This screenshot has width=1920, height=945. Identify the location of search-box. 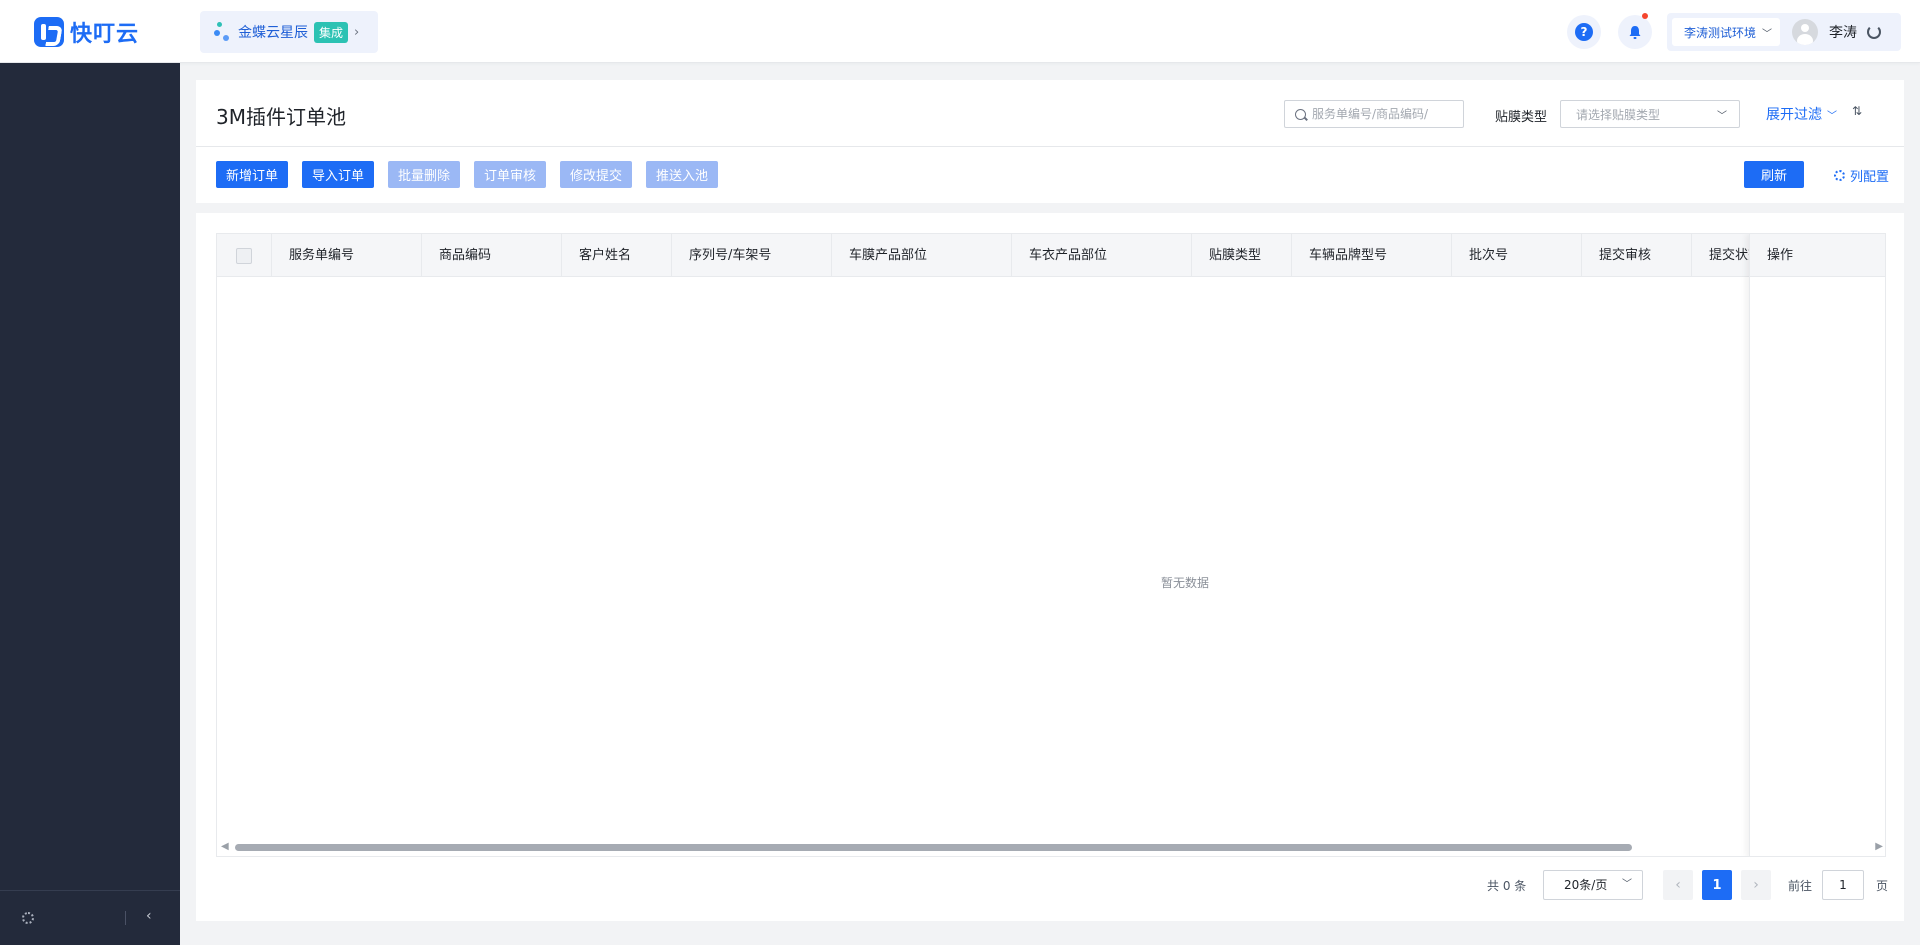
(1374, 114).